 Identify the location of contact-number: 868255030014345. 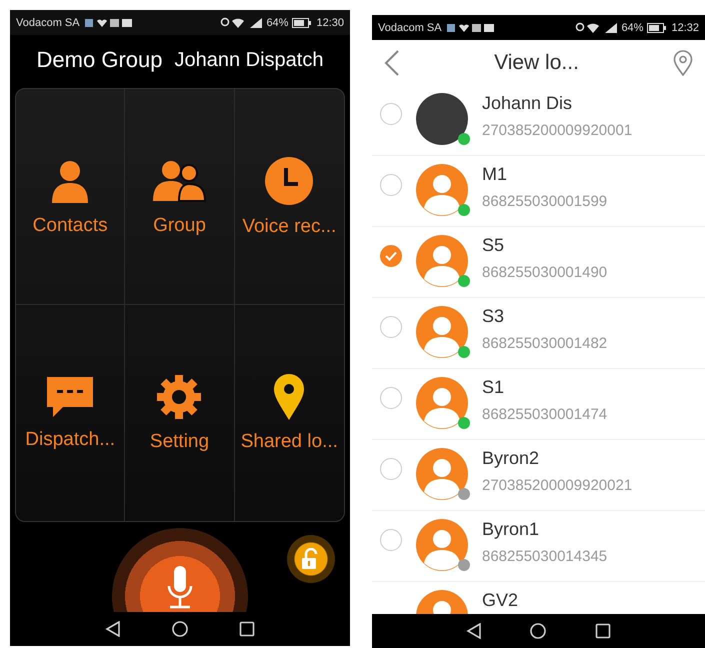
(545, 556).